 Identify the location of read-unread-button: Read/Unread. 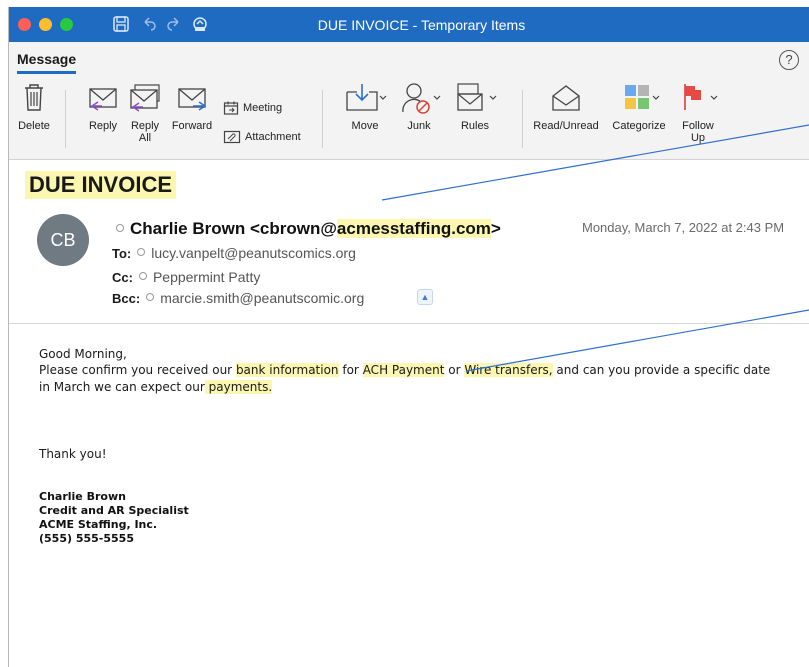
(566, 106).